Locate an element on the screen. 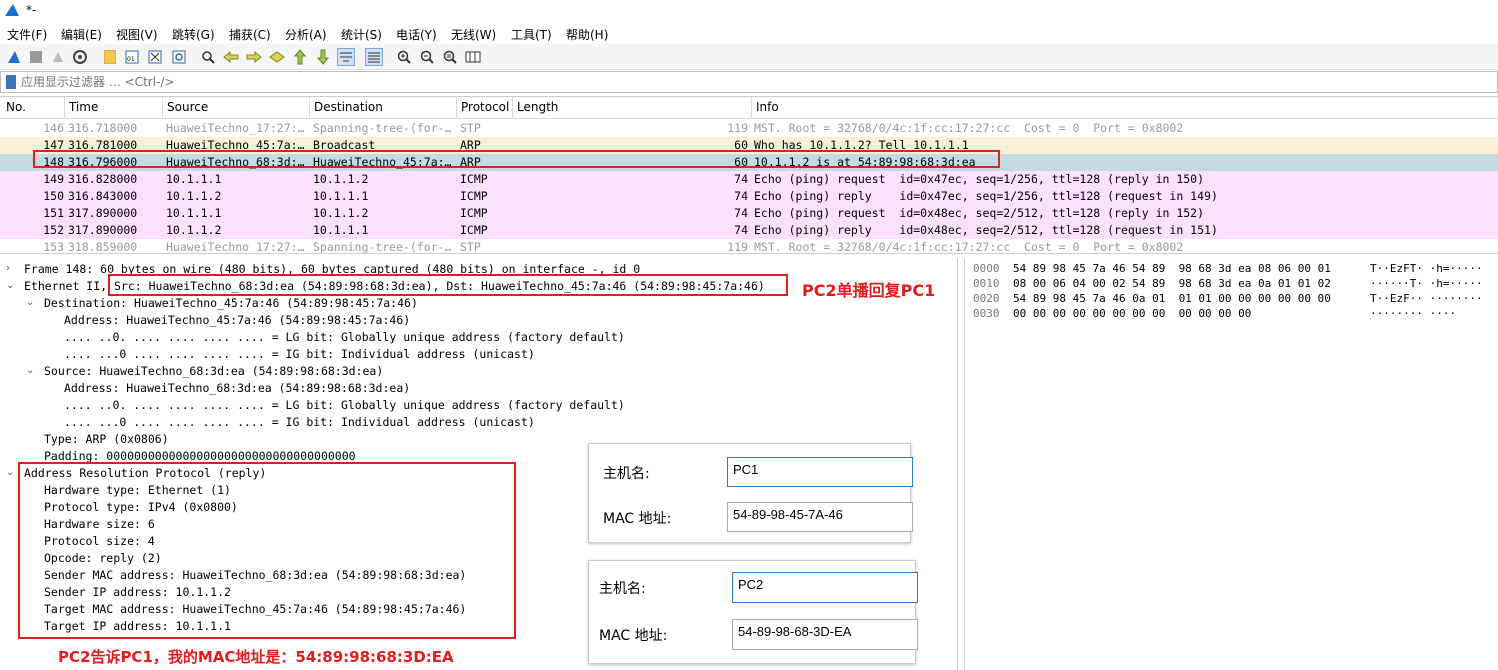 The width and height of the screenshot is (1498, 670). menu-tools: 工具(T) is located at coordinates (531, 34).